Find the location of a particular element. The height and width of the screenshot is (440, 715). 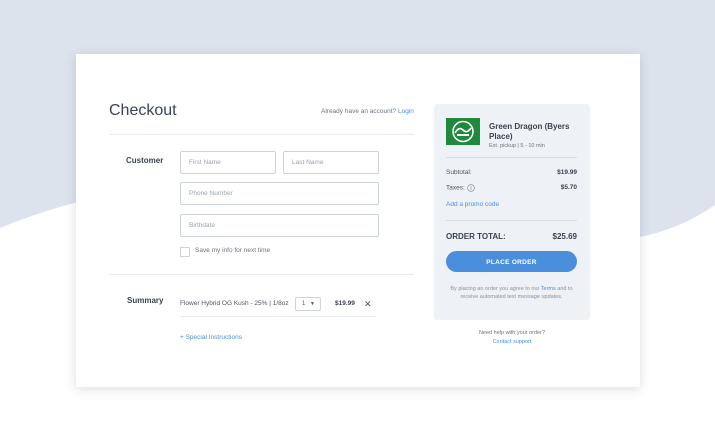

subtotal-value: $19.99 is located at coordinates (567, 172).